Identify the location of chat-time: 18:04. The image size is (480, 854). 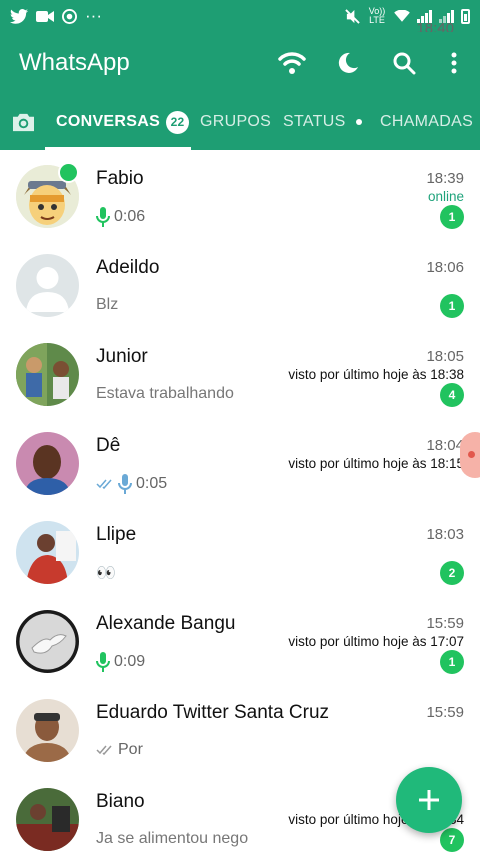
(445, 445).